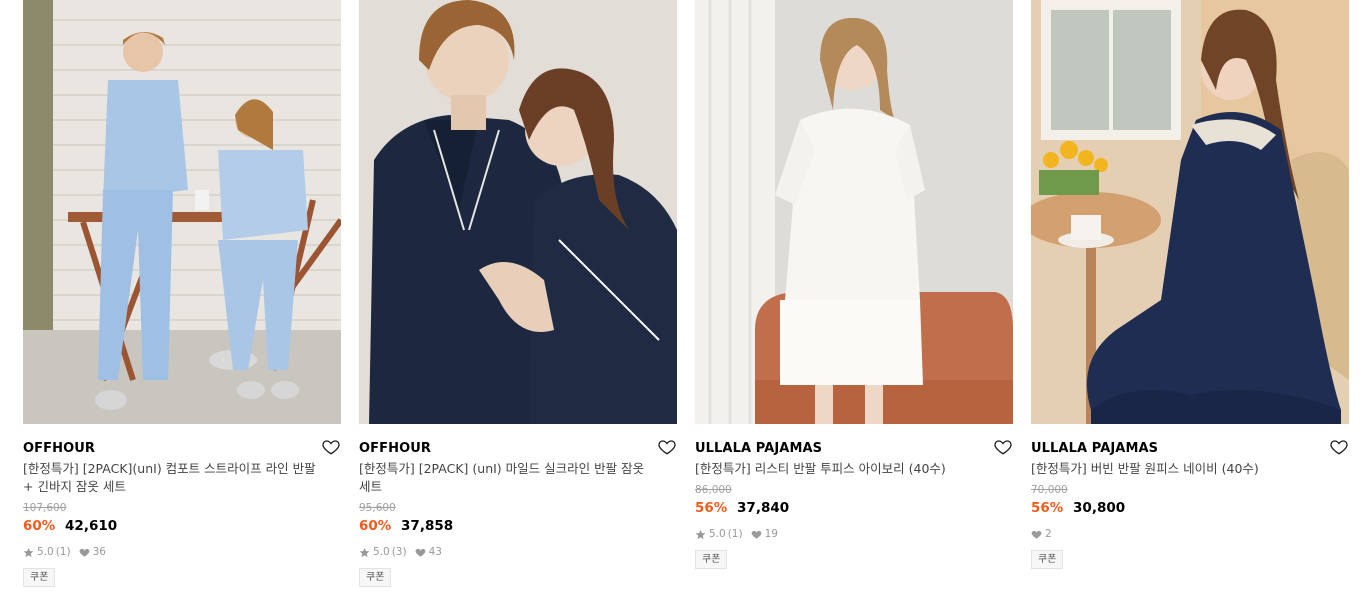  What do you see at coordinates (435, 552) in the screenshot?
I see `like-count: 43` at bounding box center [435, 552].